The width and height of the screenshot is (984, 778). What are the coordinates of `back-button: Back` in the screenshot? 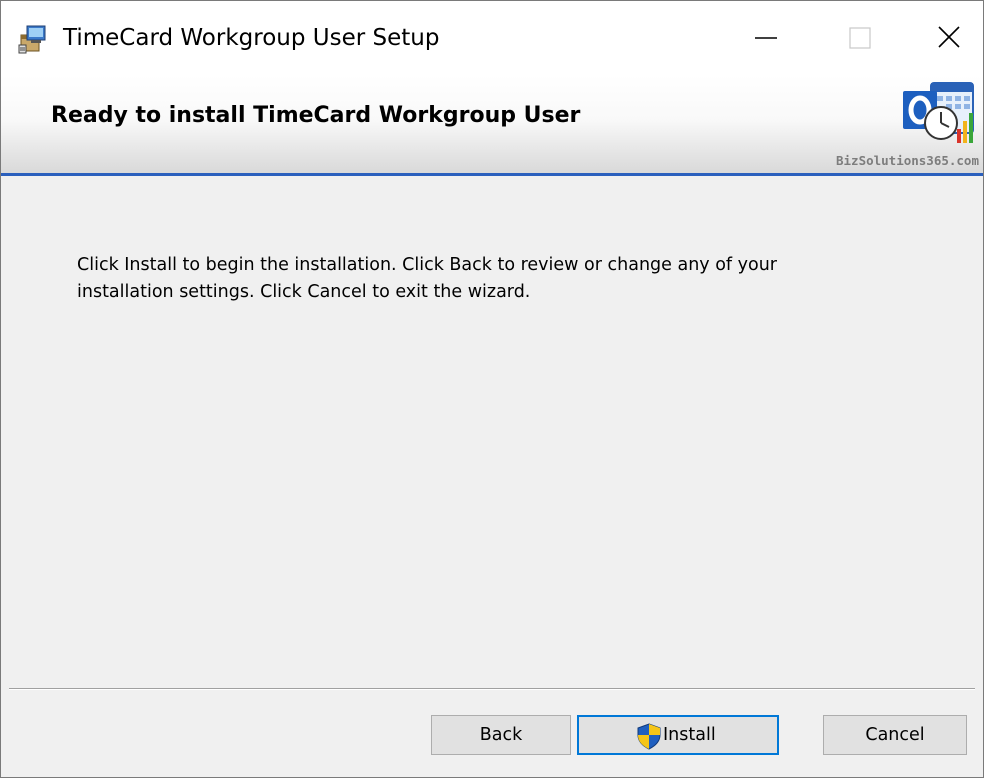 It's located at (501, 735).